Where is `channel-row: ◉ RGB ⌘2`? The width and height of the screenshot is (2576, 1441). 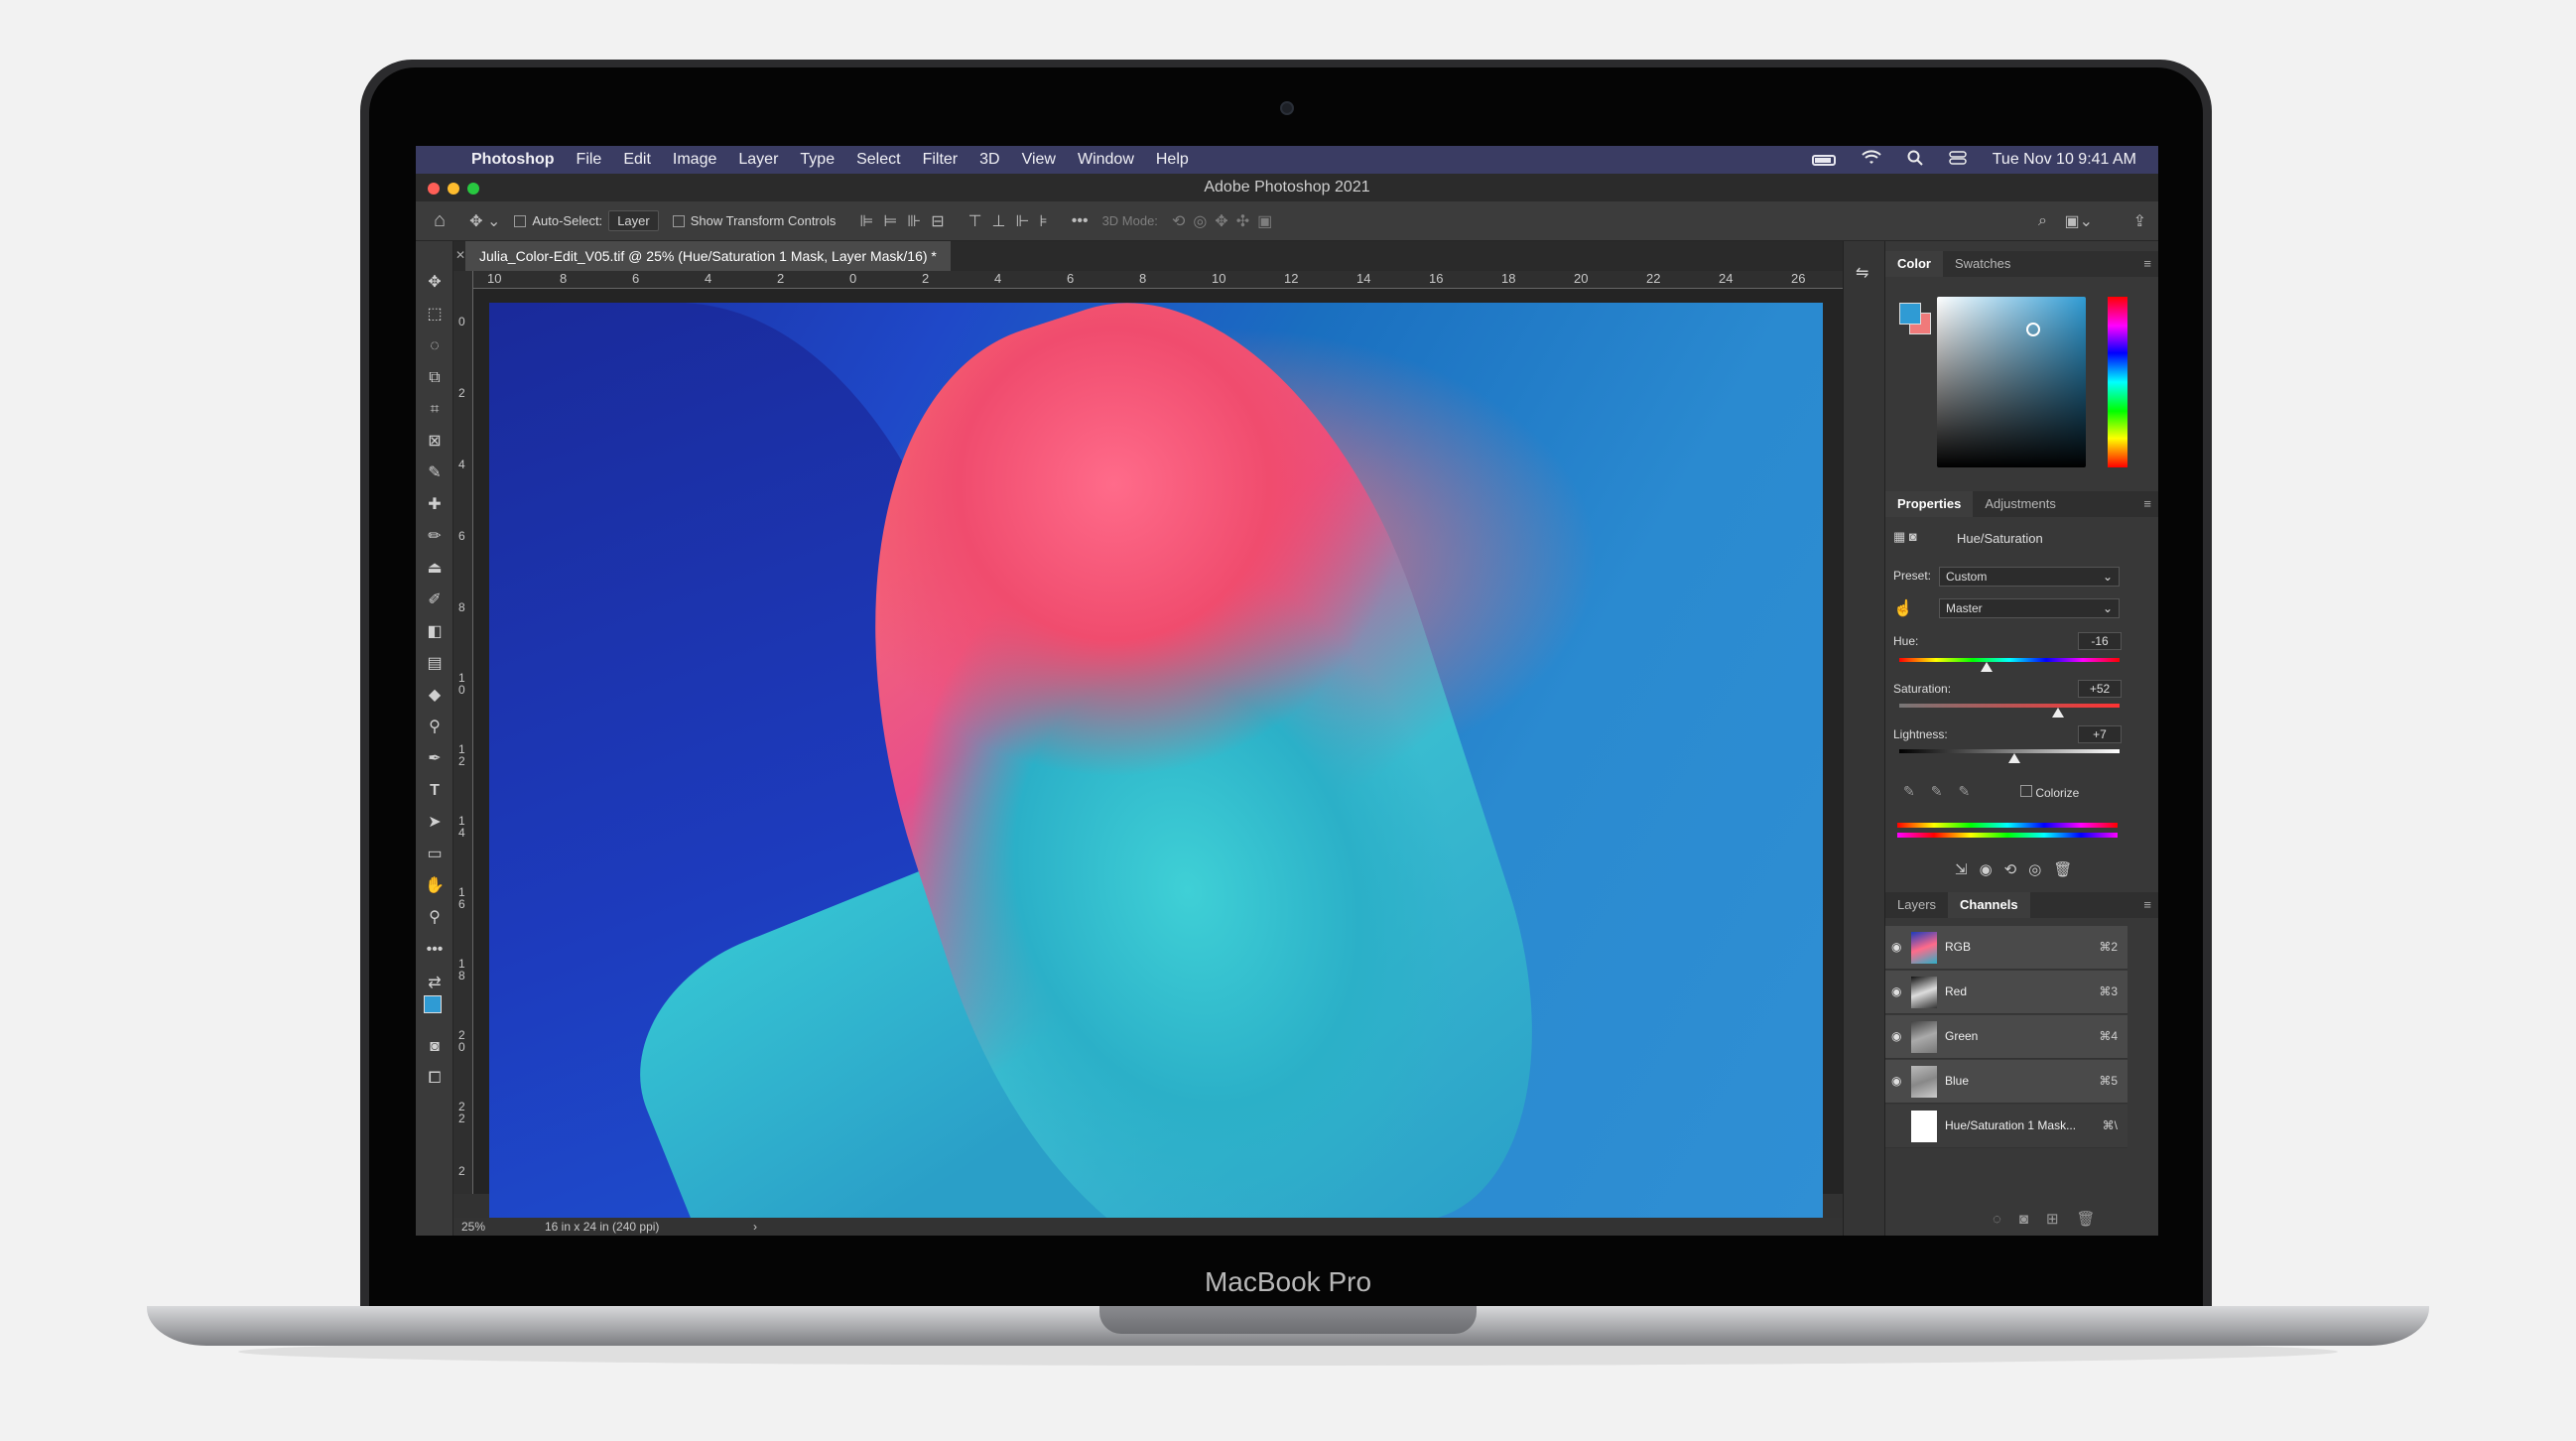
channel-row: ◉ RGB ⌘2 is located at coordinates (2006, 948).